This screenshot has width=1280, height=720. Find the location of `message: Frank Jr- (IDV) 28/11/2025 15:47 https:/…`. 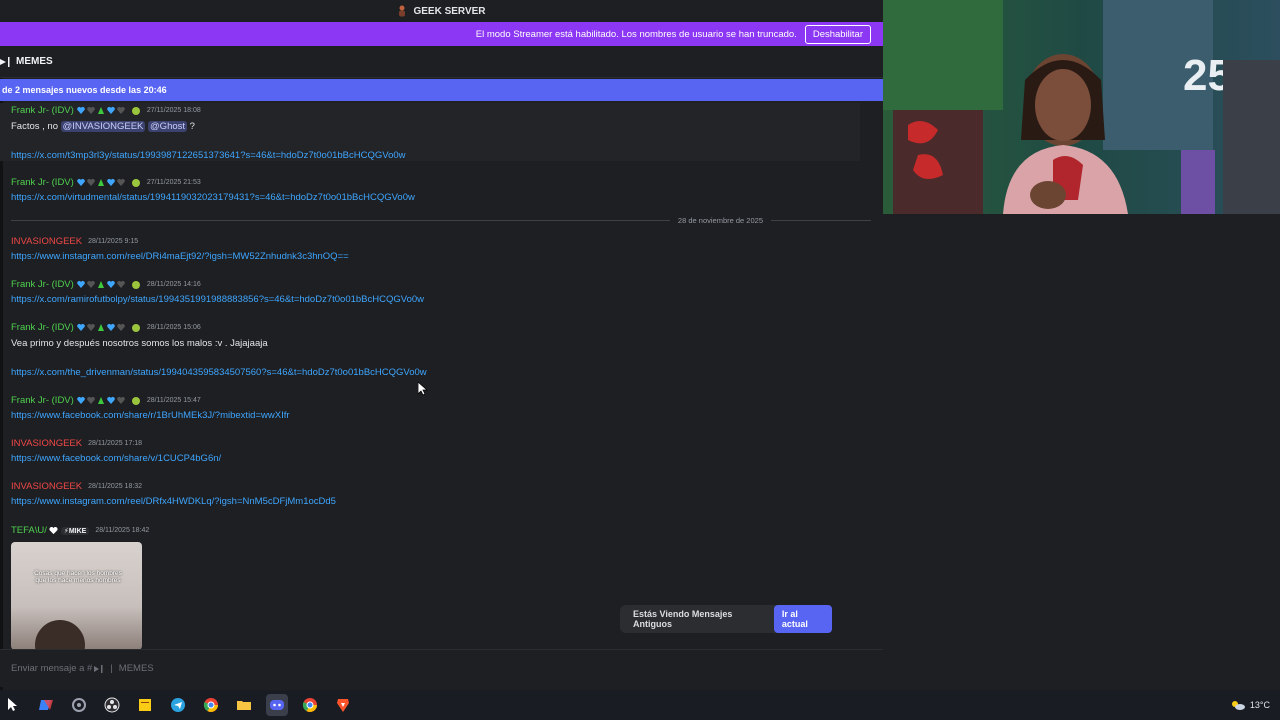

message: Frank Jr- (IDV) 28/11/2025 15:47 https:/… is located at coordinates (441, 408).